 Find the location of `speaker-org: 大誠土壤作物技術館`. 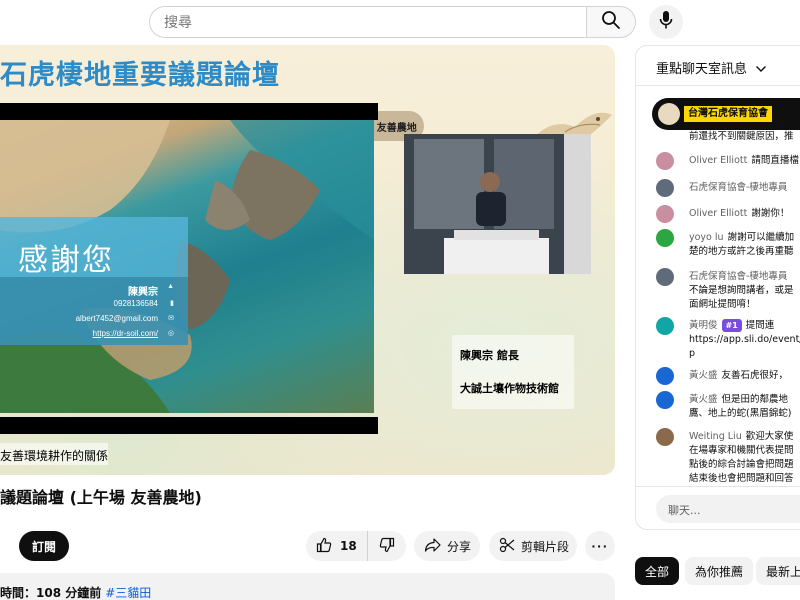

speaker-org: 大誠土壤作物技術館 is located at coordinates (509, 388).